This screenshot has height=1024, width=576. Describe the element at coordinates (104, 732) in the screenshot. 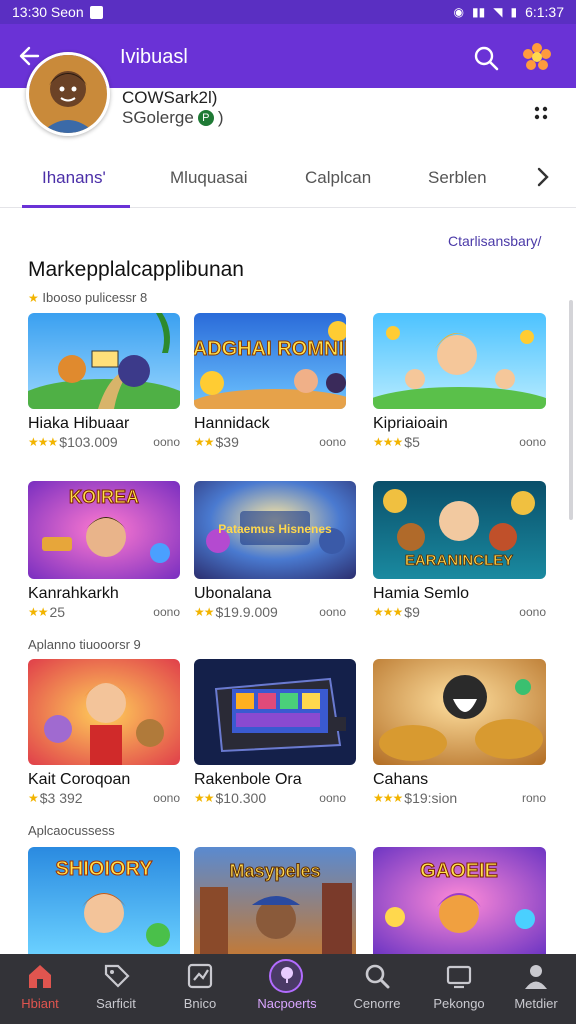

I see `game-card: Kait Coroqoan ★ $3 392 oono` at that location.